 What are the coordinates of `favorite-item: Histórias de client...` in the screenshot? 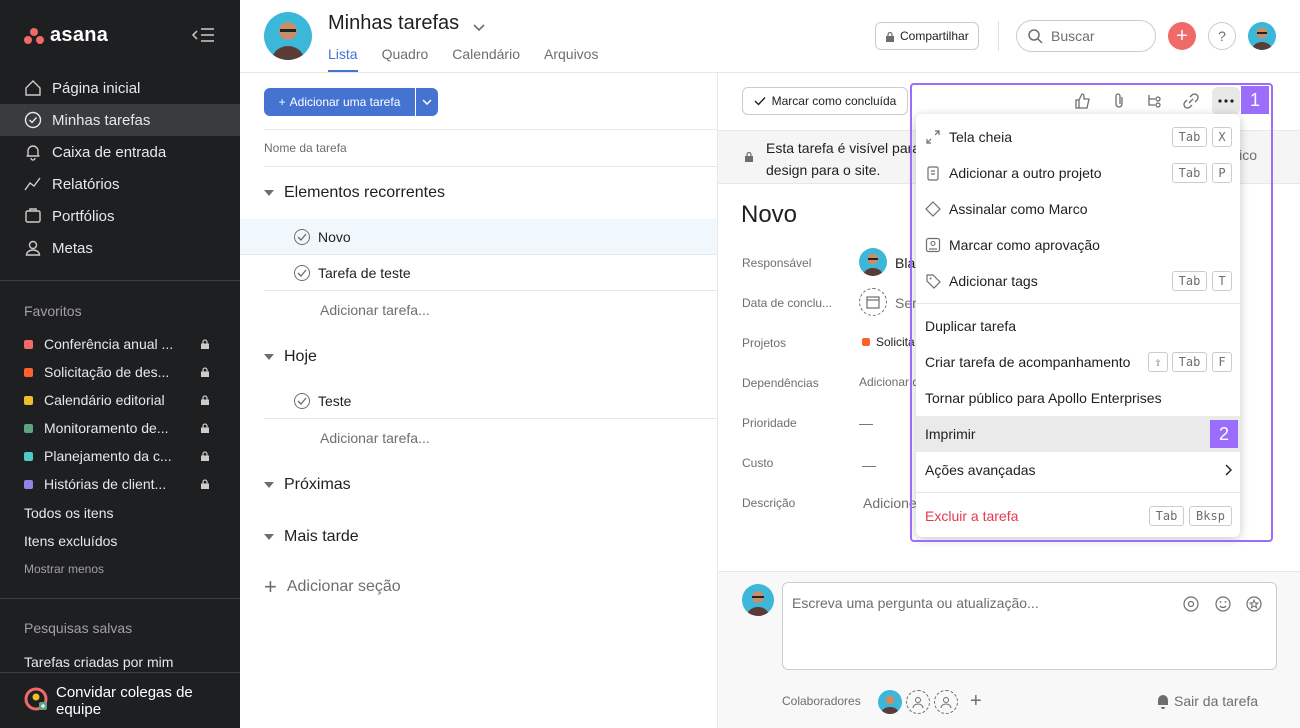 It's located at (120, 484).